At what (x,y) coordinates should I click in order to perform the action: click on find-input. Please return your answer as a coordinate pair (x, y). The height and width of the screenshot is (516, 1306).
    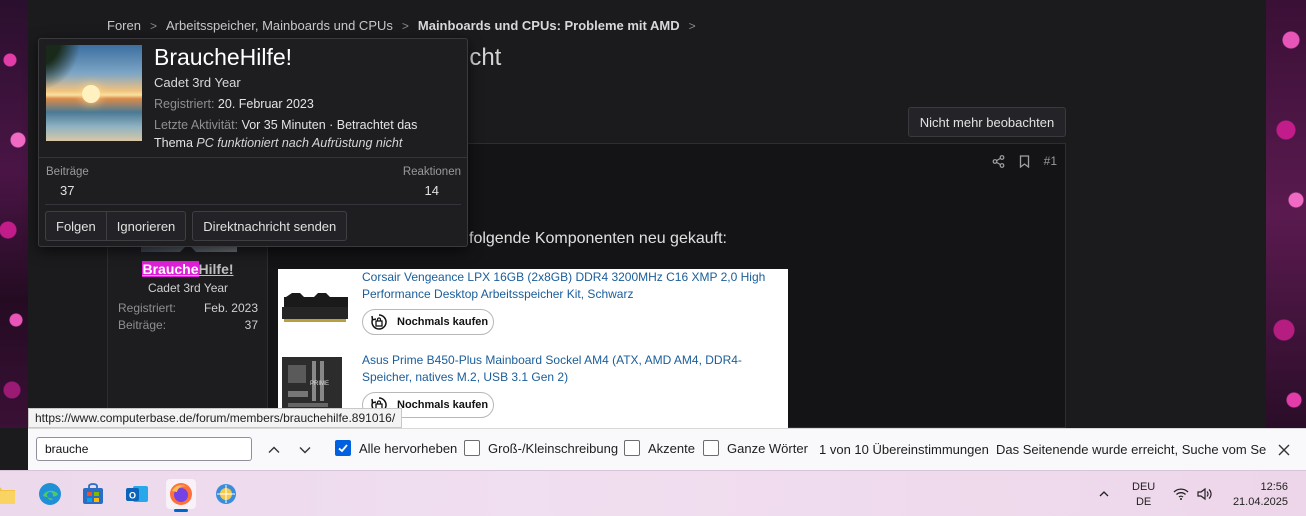
    Looking at the image, I should click on (144, 449).